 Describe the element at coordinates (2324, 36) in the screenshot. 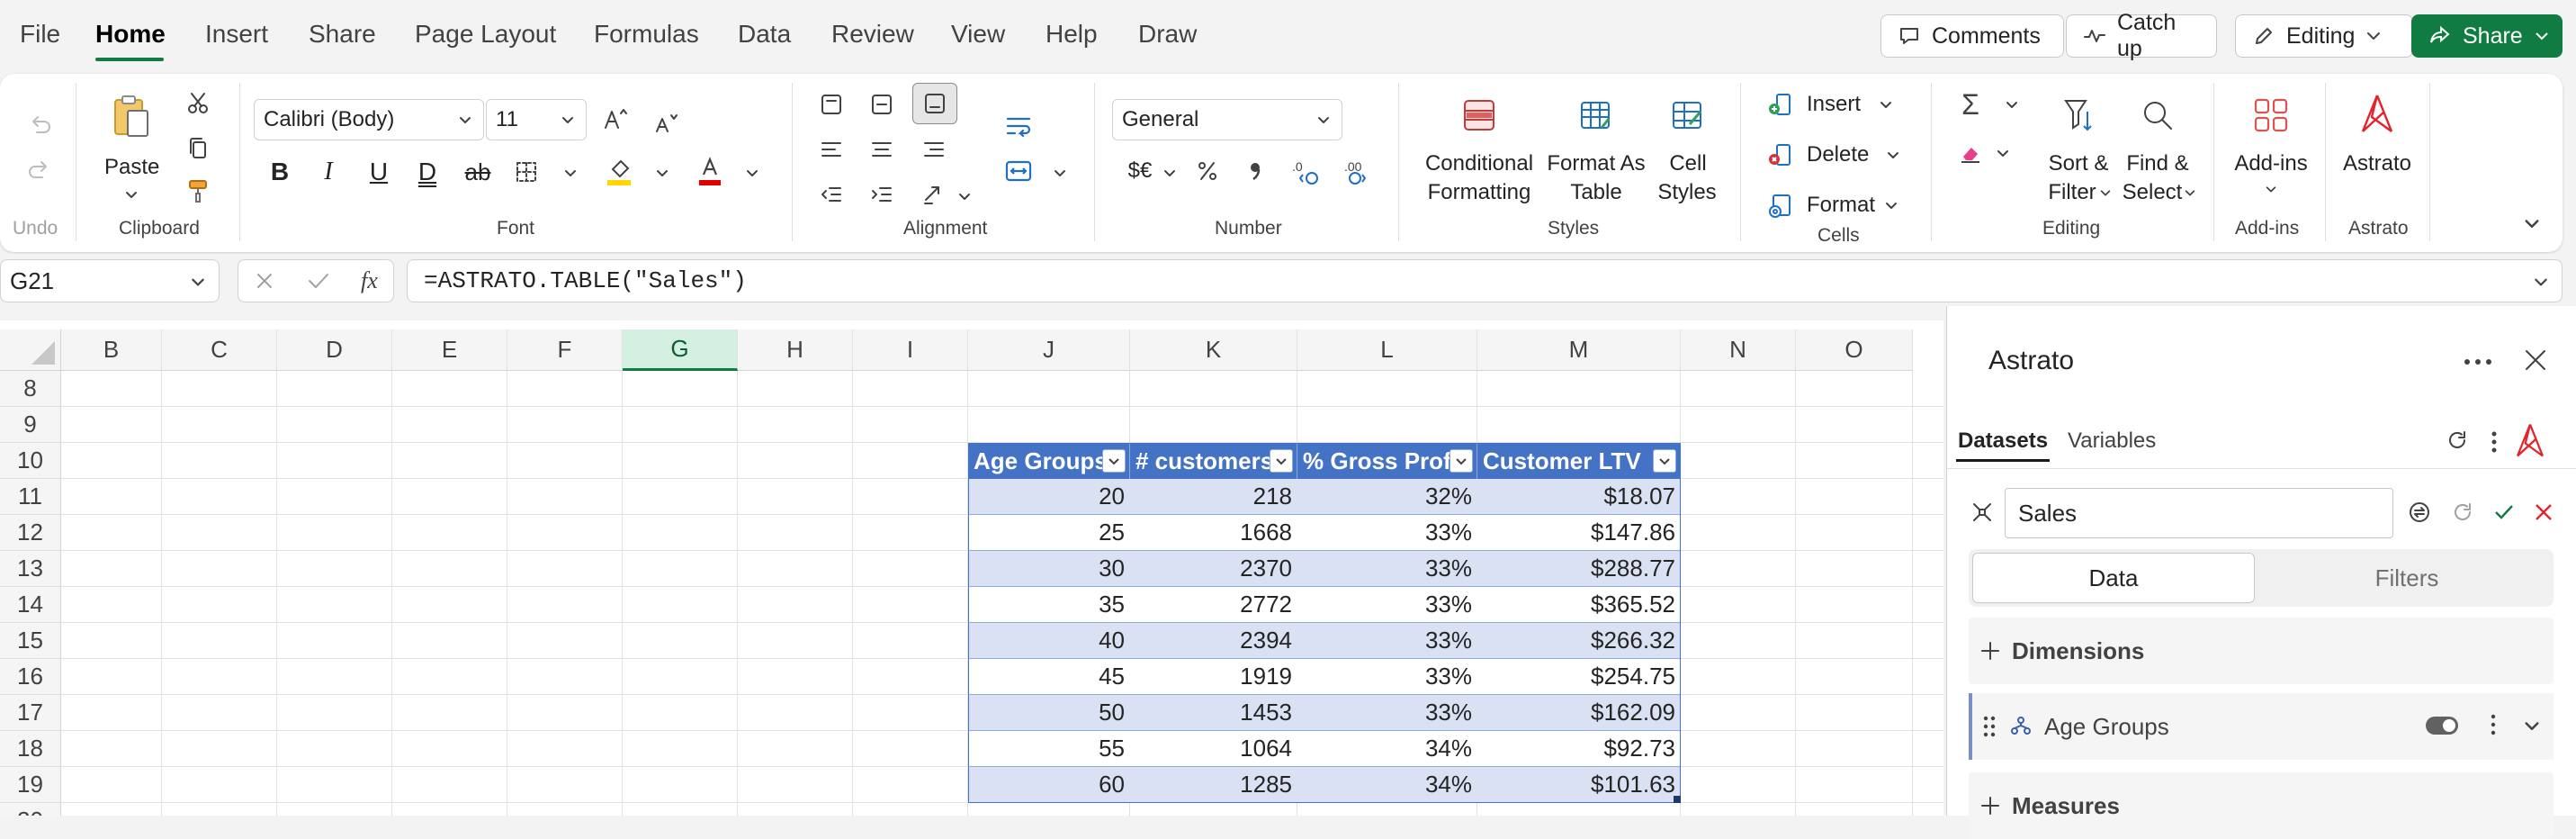

I see `editing-mode-button: Editing` at that location.